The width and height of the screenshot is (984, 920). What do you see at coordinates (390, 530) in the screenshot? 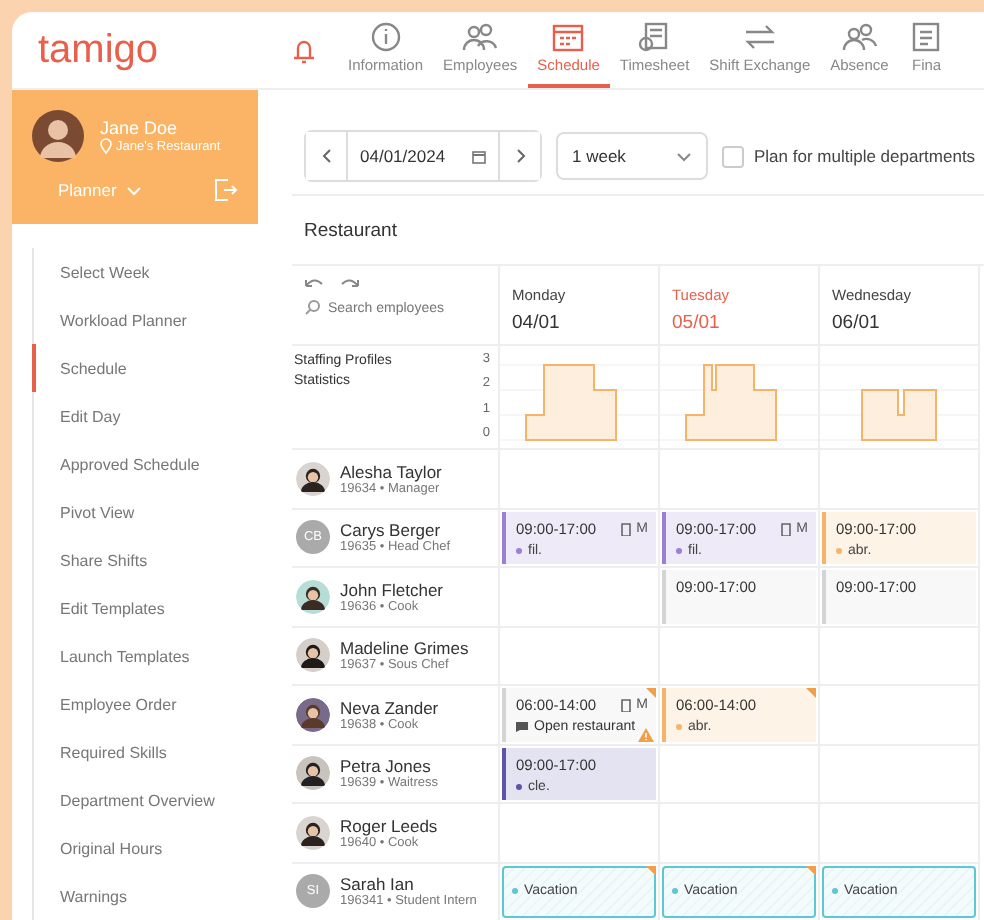
I see `employee-name: Carys Berger` at bounding box center [390, 530].